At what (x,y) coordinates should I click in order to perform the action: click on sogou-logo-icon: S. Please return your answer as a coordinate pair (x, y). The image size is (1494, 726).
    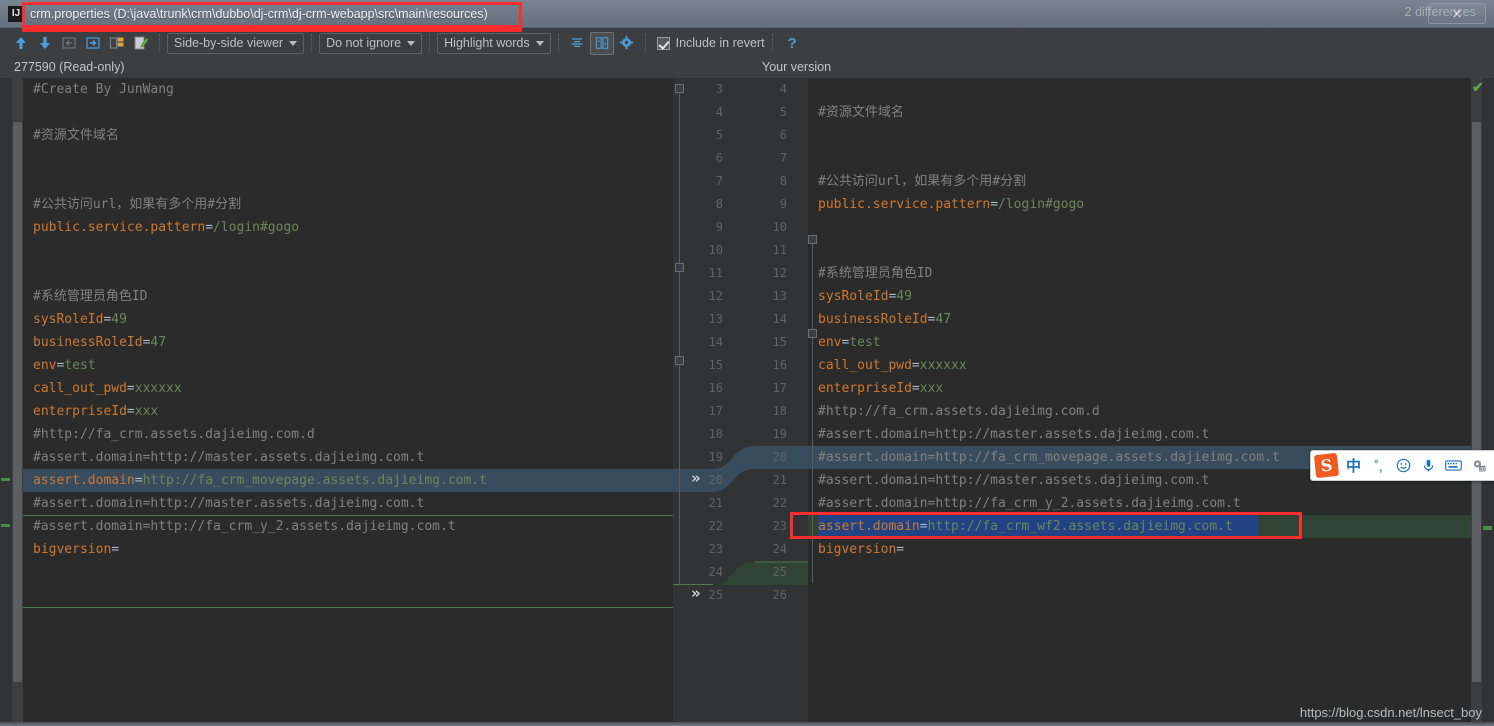
    Looking at the image, I should click on (1326, 465).